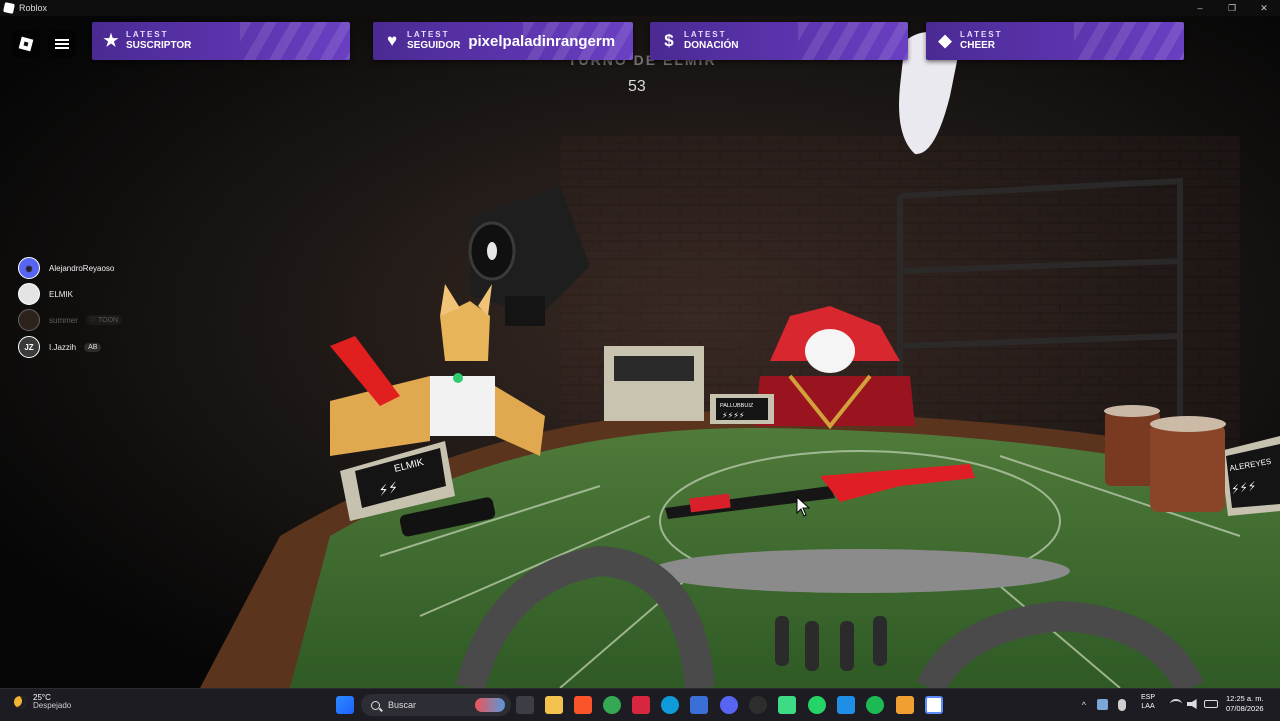  I want to click on player-tag: AB, so click(93, 347).